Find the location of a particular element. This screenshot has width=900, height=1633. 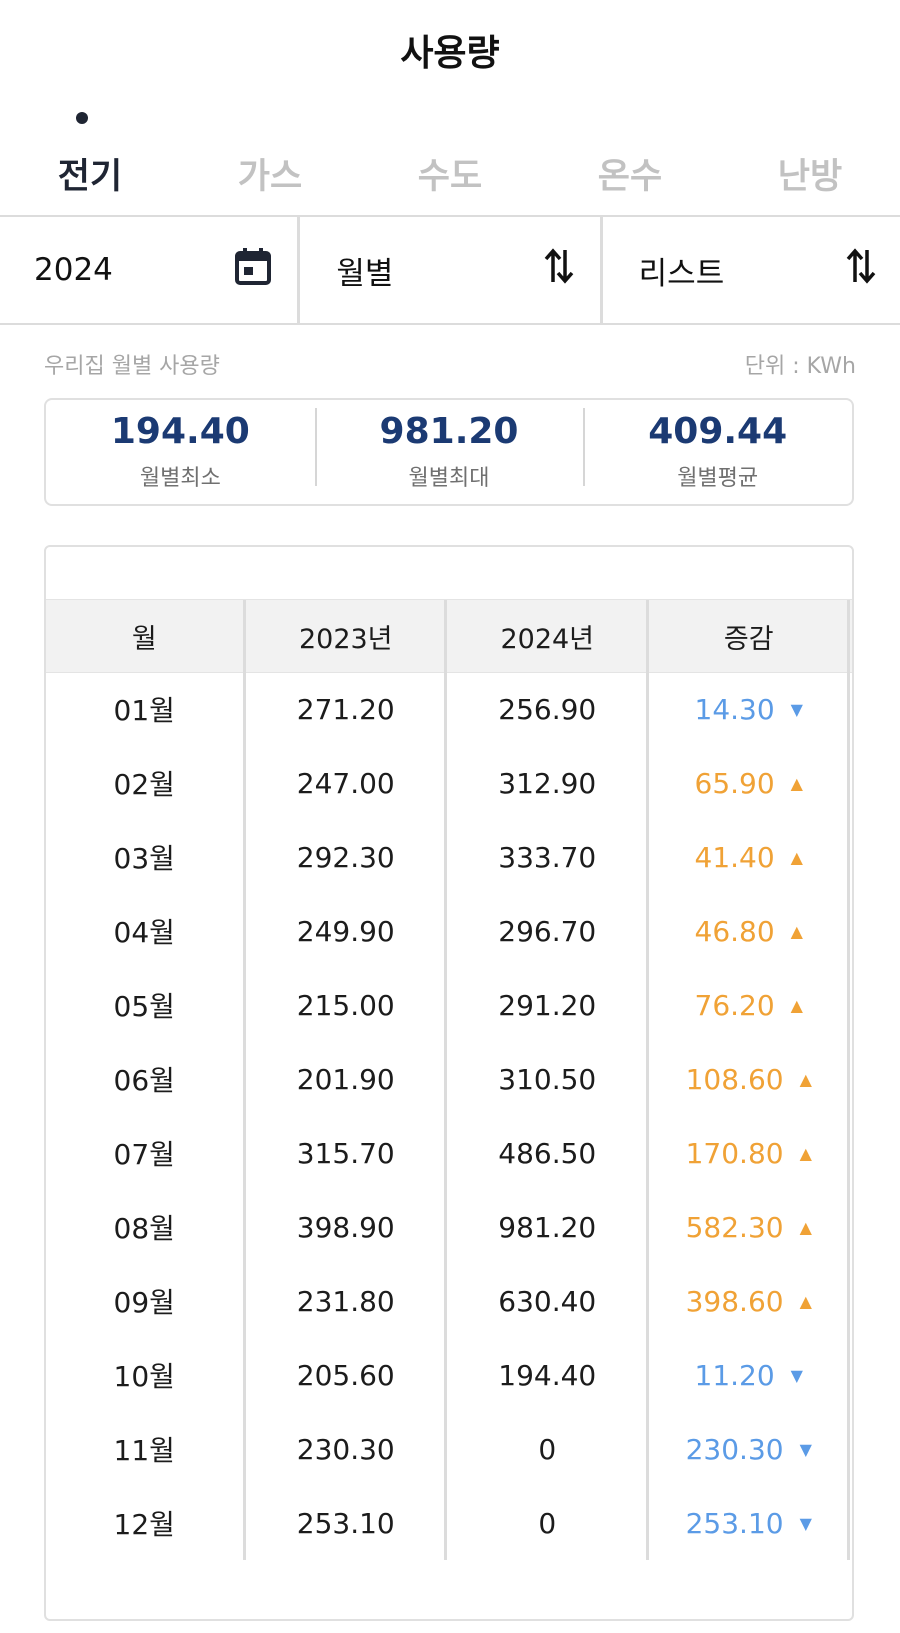

change-value: 14.30 is located at coordinates (734, 709).